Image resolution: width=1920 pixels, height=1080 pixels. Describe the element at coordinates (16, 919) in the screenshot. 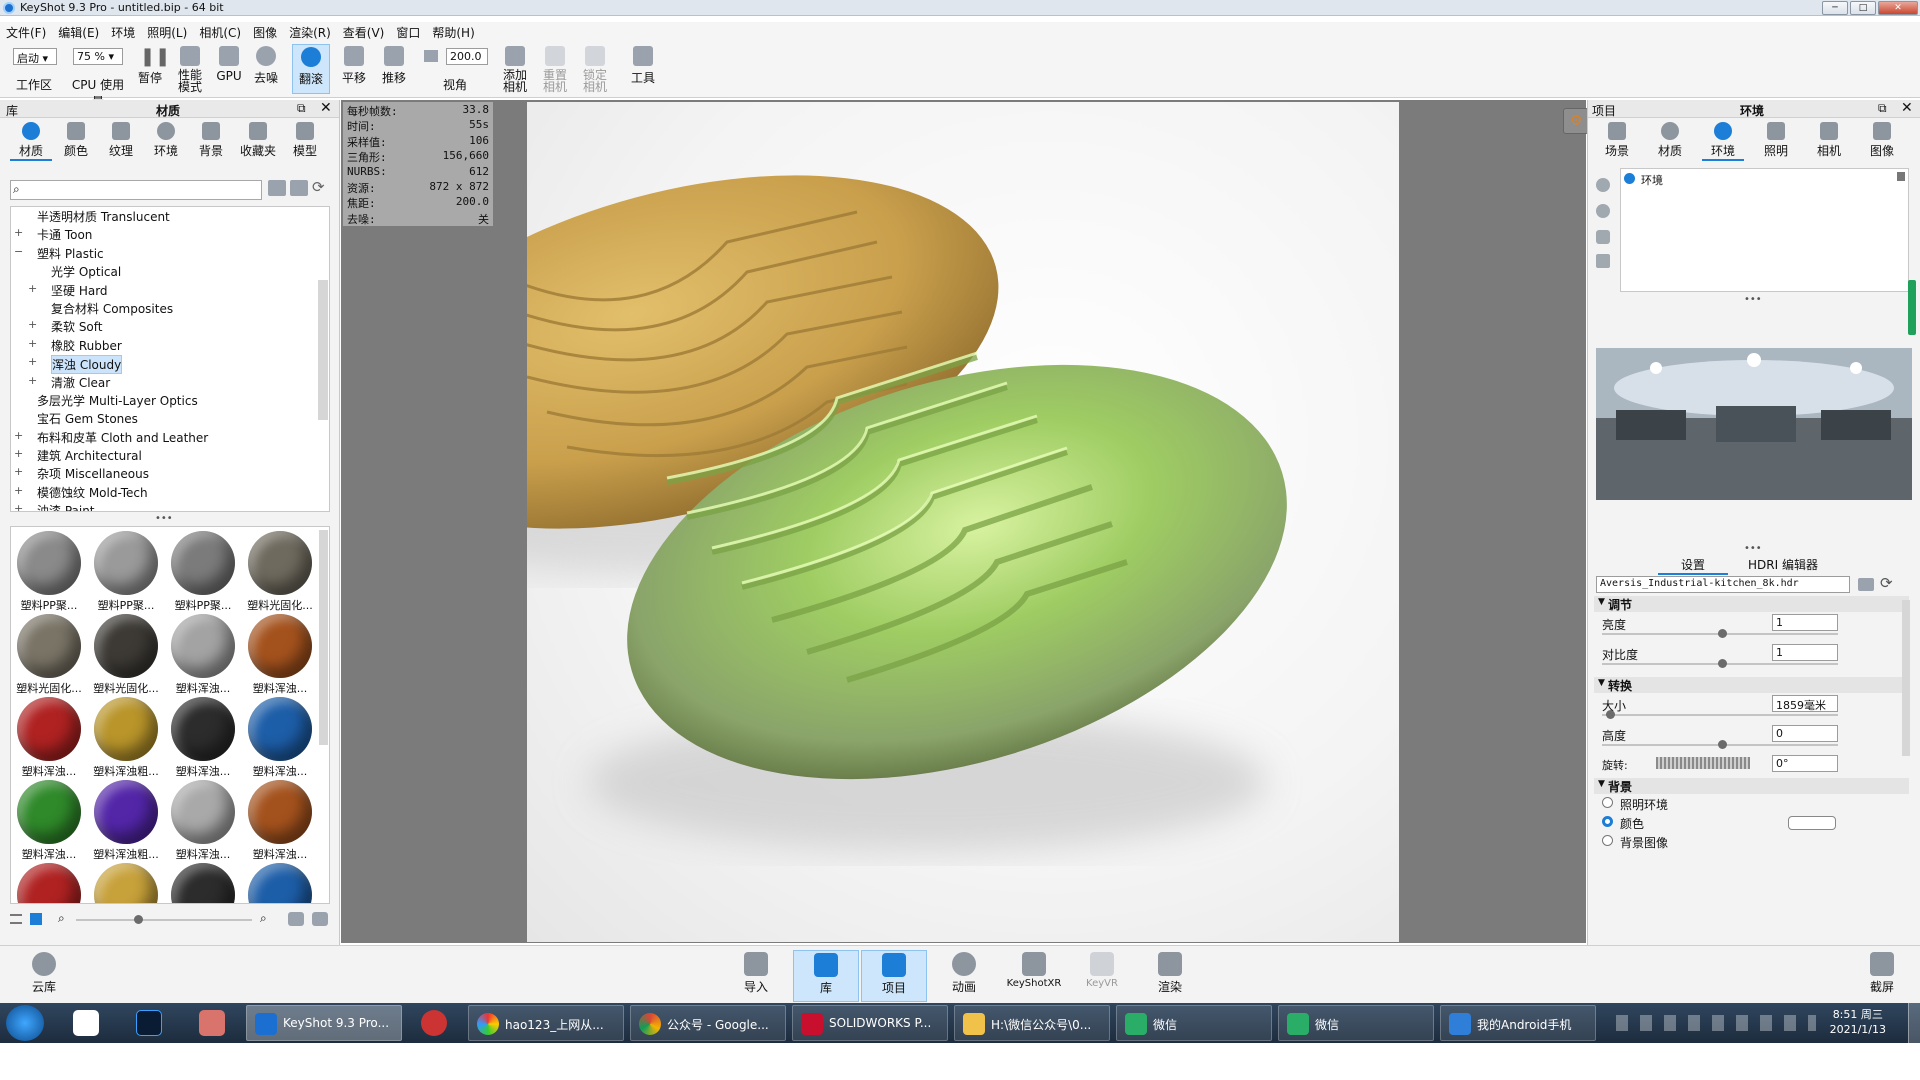

I see `list-view-icon` at that location.